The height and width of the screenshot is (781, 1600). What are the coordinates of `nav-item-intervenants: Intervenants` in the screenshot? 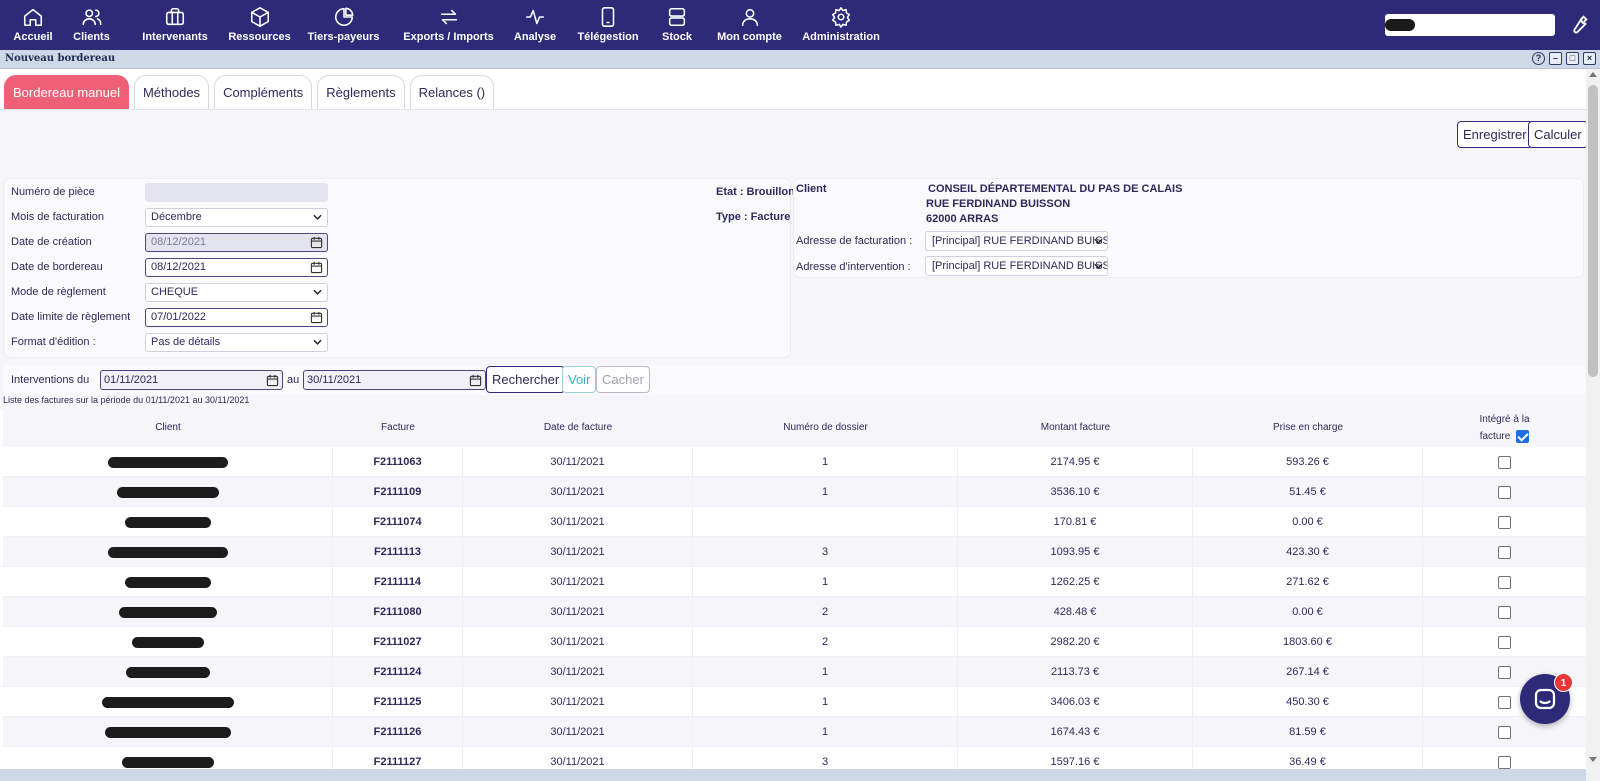 It's located at (175, 25).